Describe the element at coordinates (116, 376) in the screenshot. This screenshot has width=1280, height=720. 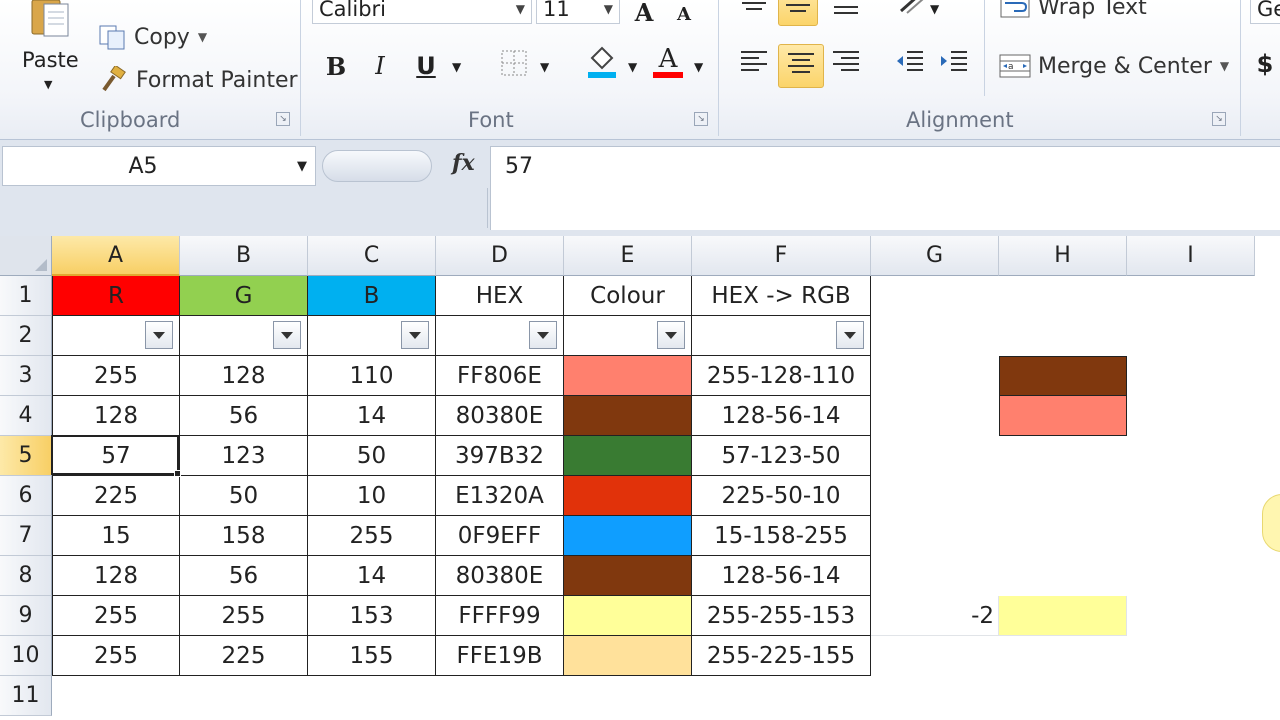
I see `cell-a3: 255` at that location.